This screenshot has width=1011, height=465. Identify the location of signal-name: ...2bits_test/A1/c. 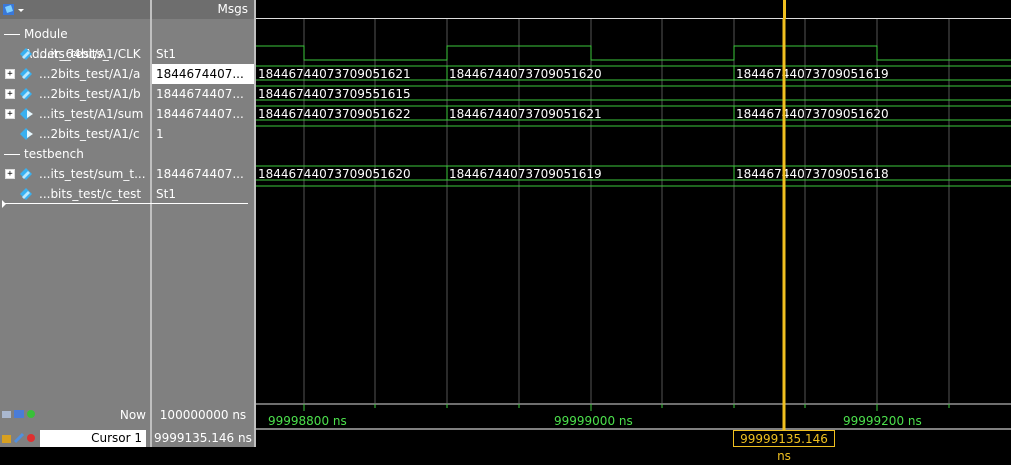
(89, 134).